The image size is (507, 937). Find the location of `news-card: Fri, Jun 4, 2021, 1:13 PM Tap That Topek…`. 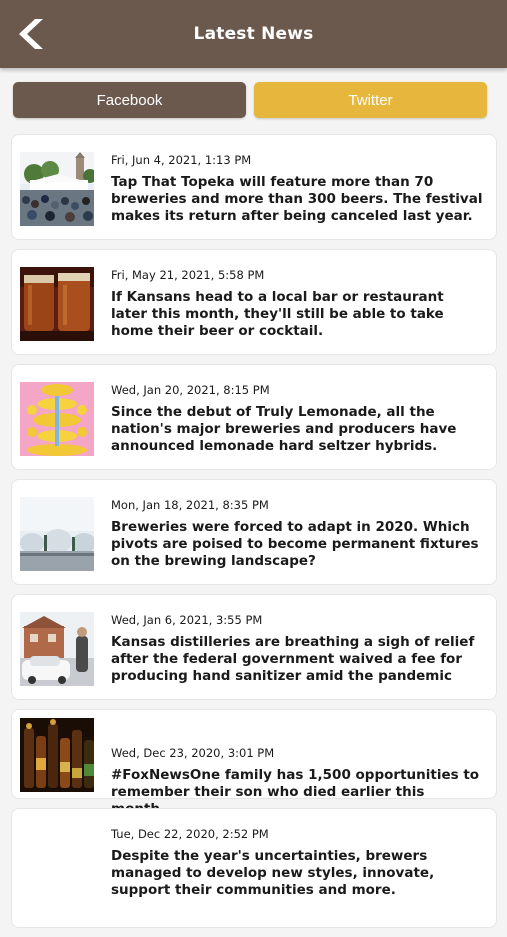

news-card: Fri, Jun 4, 2021, 1:13 PM Tap That Topek… is located at coordinates (254, 187).